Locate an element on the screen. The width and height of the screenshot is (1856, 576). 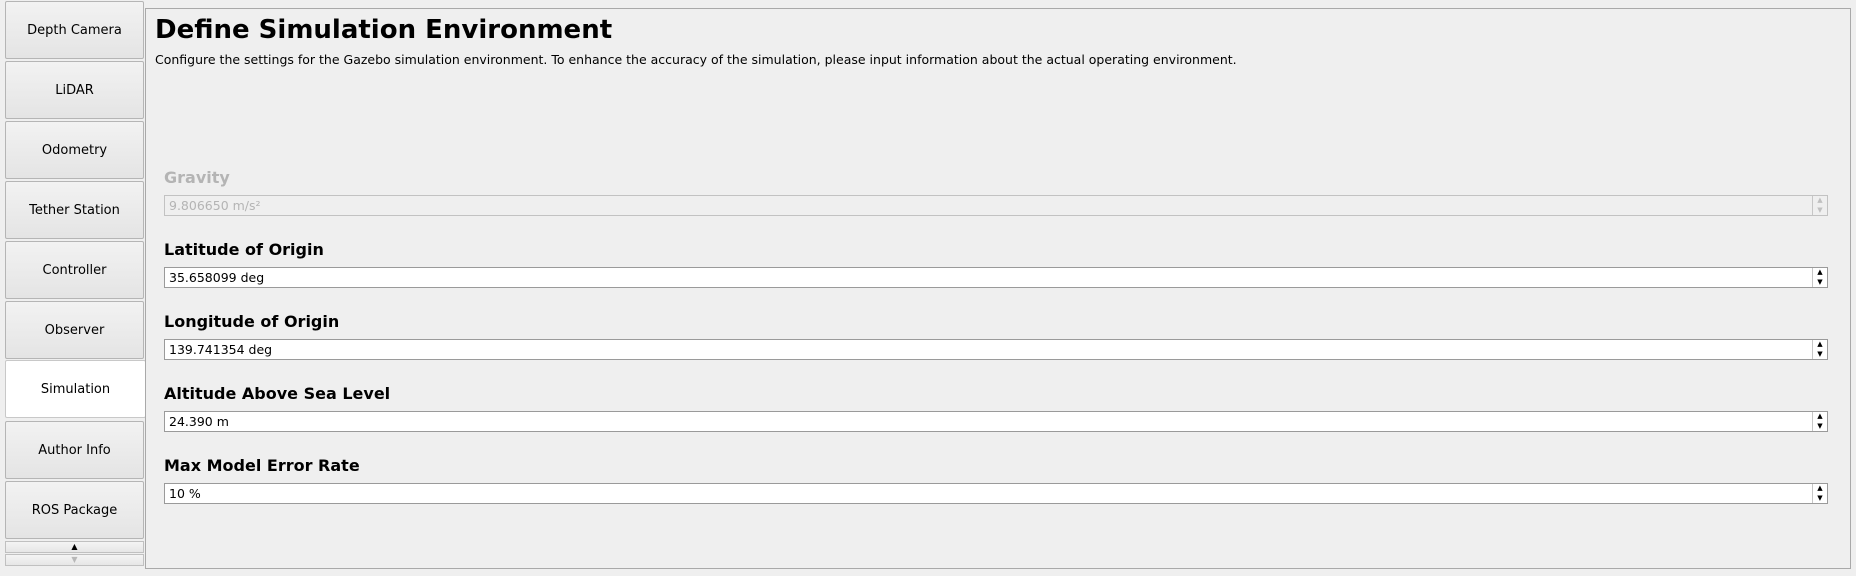
latitude-spinbox: 35.658099 deg ▲ ▼ is located at coordinates (996, 277).